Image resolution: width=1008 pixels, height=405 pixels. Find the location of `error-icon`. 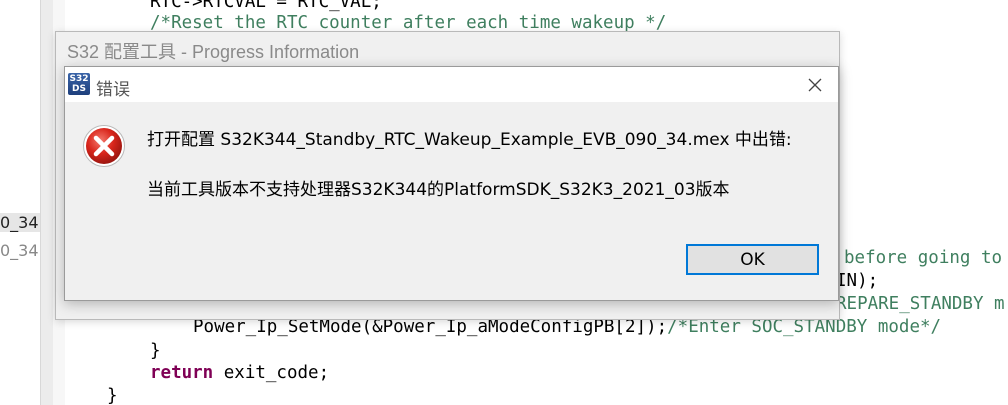

error-icon is located at coordinates (104, 146).